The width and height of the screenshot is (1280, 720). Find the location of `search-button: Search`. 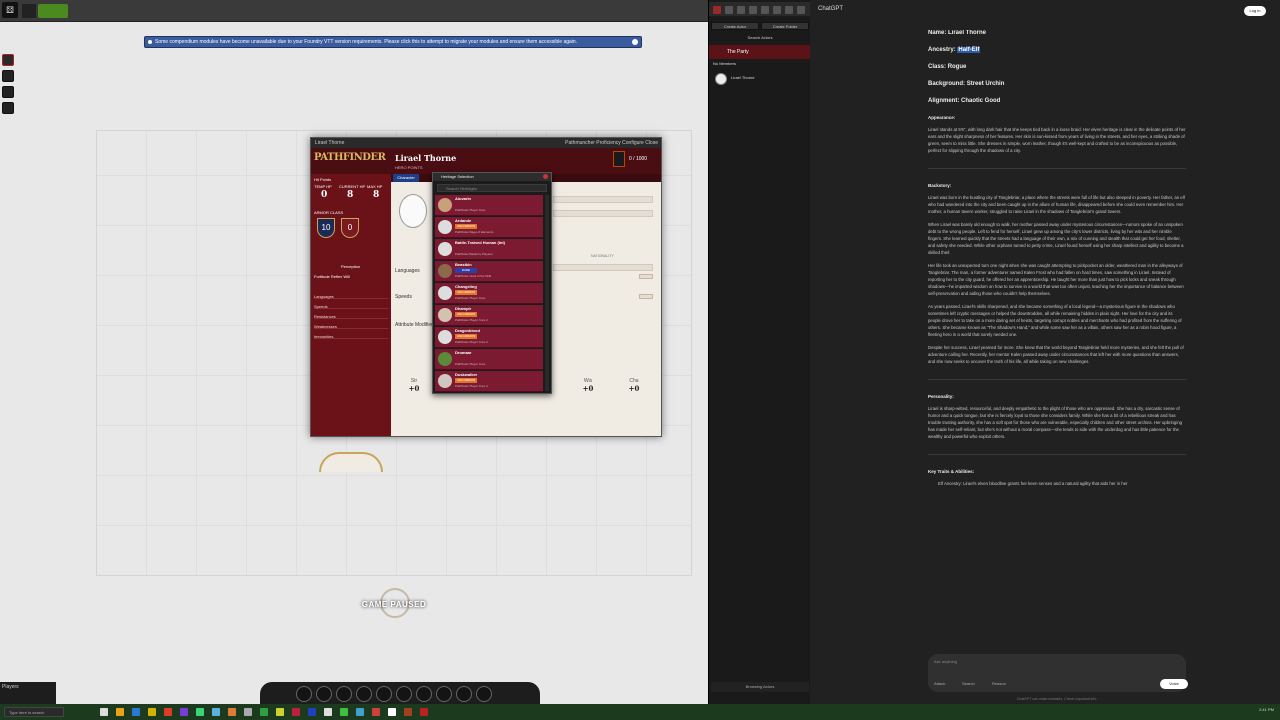

search-button: Search is located at coordinates (968, 683).